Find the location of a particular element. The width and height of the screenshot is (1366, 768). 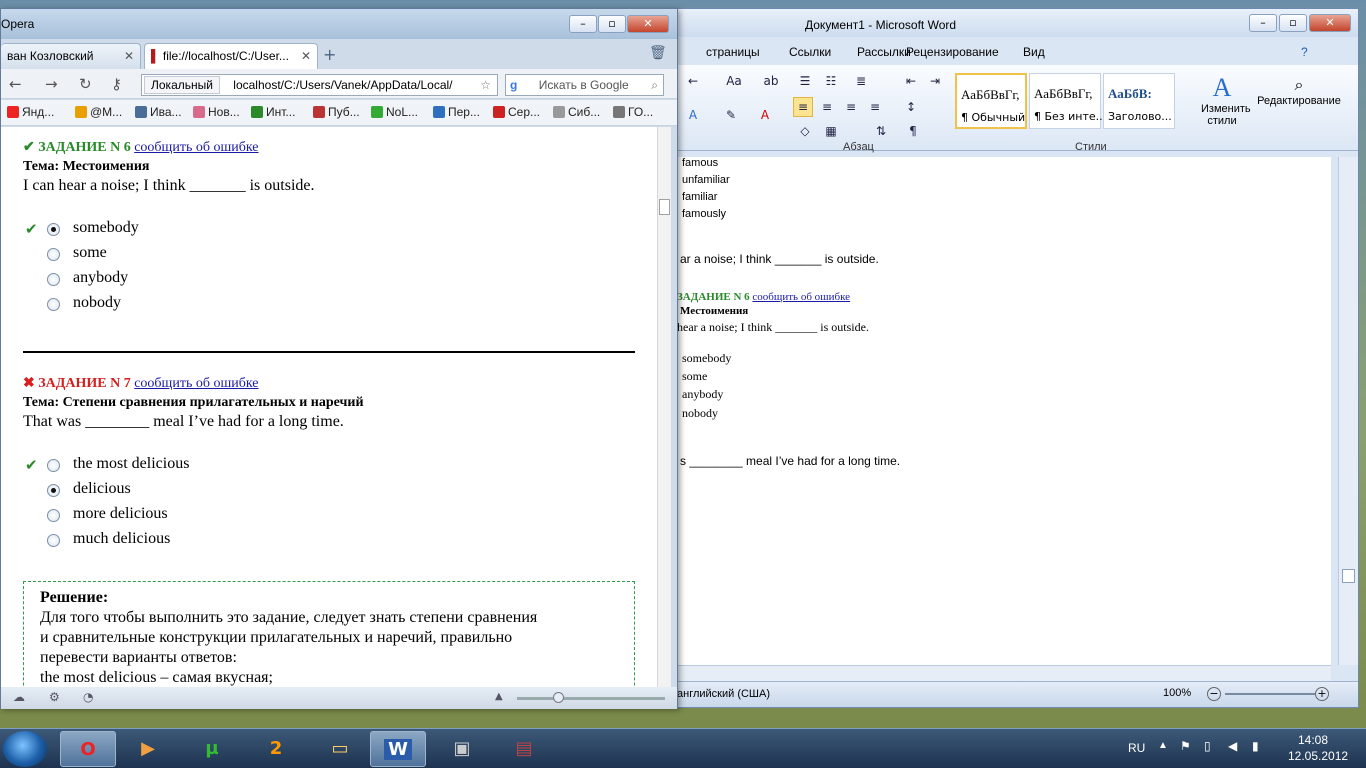

key-icon: ⚷ is located at coordinates (116, 84).